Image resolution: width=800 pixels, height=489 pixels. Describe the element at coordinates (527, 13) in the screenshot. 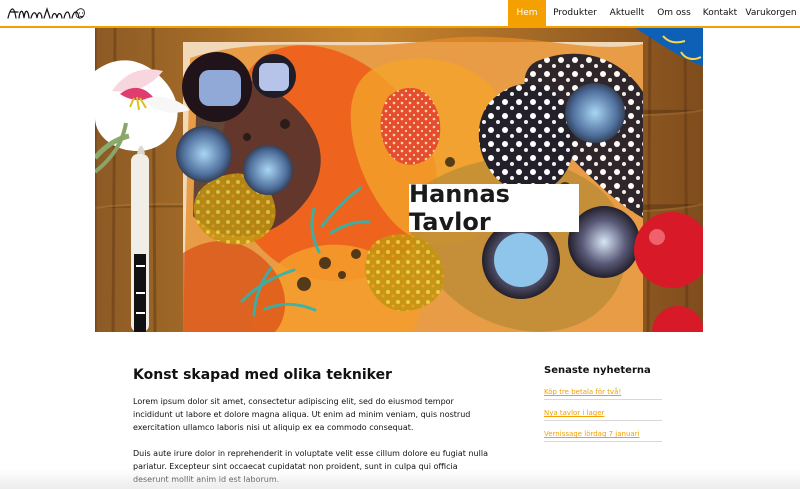

I see `nav-item-hem: Hem` at that location.